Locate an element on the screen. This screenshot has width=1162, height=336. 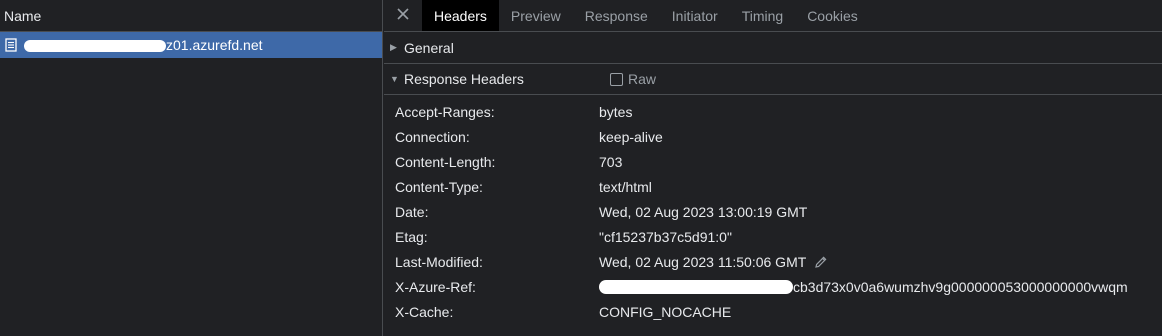
tab-timing: Timing is located at coordinates (763, 15).